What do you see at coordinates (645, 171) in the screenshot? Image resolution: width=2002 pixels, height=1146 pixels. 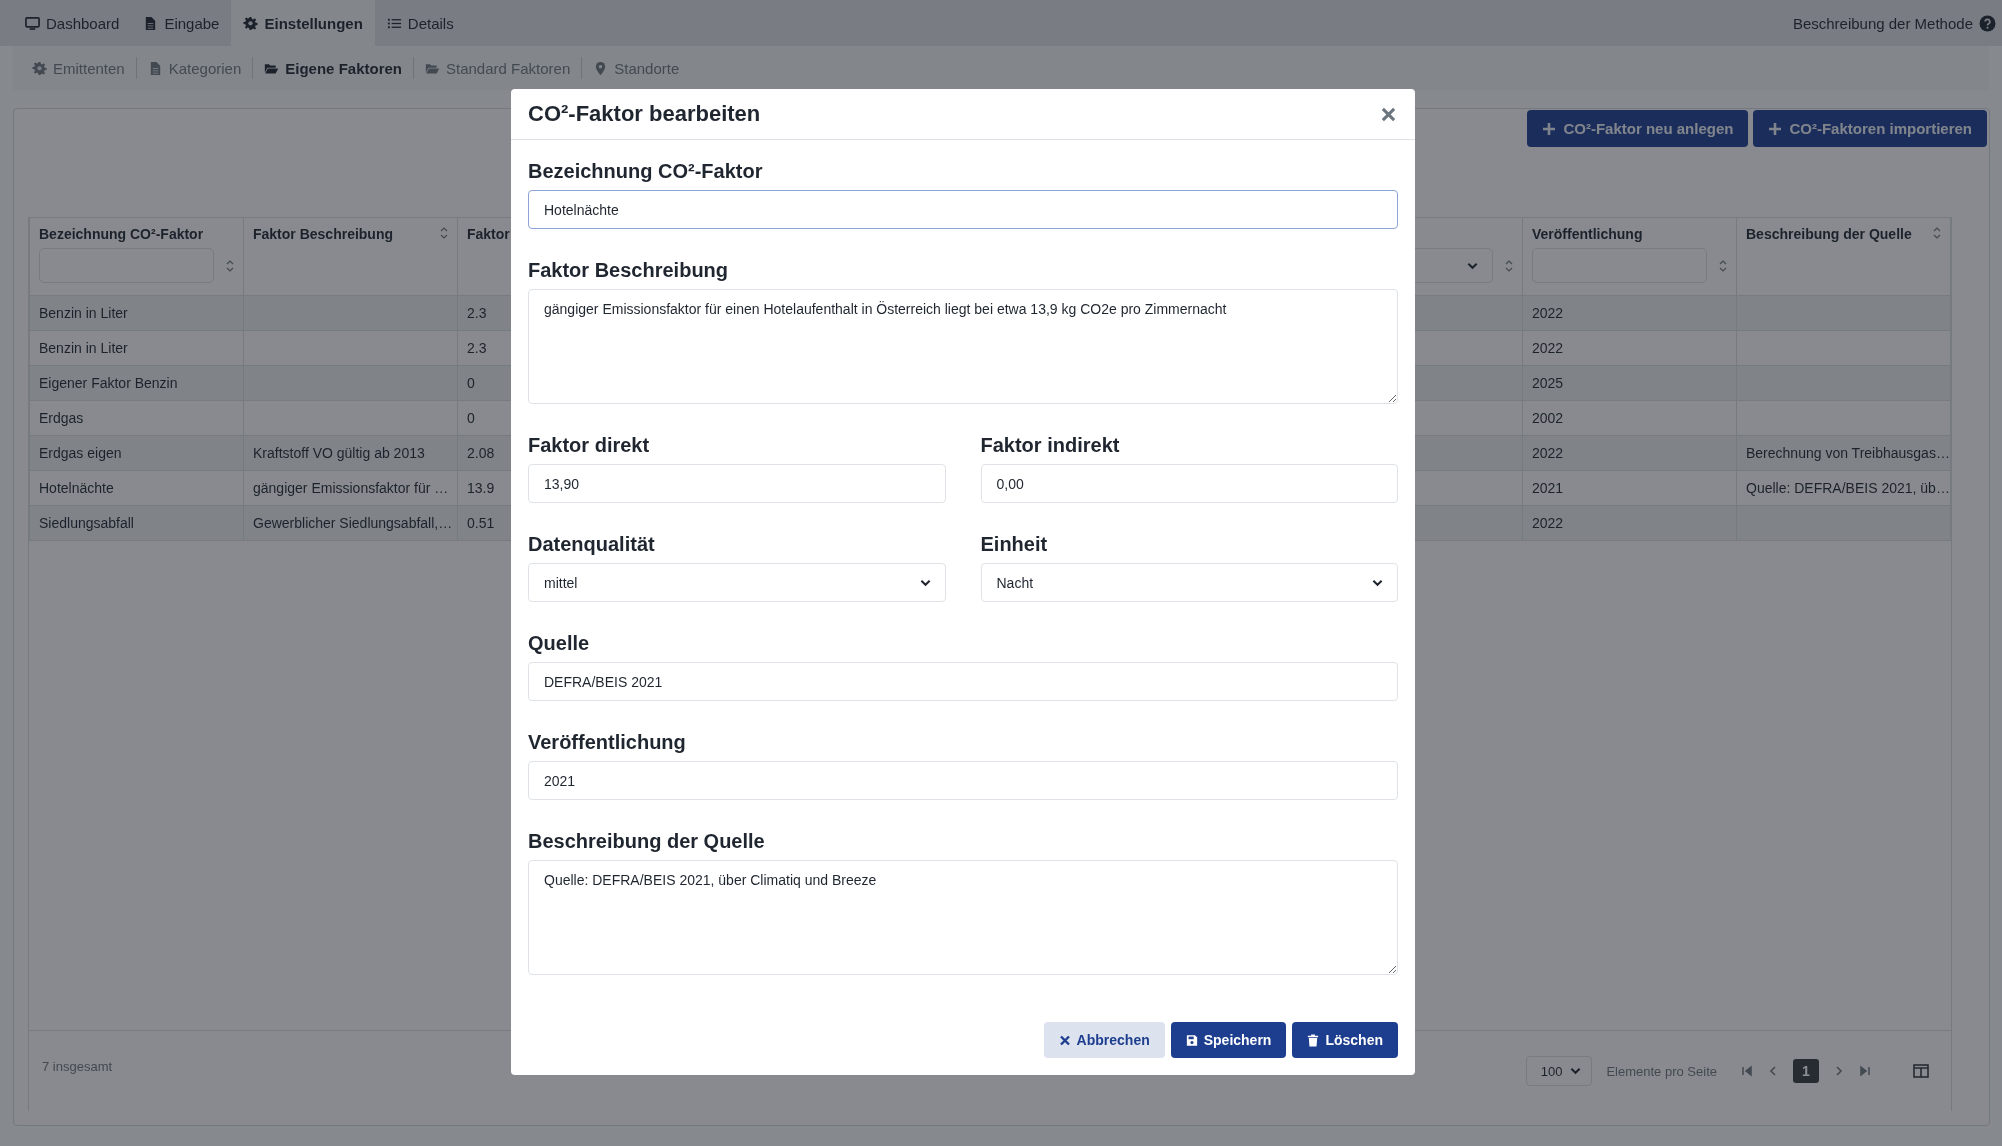 I see `field-label: Bezeichnung CO²-Faktor` at bounding box center [645, 171].